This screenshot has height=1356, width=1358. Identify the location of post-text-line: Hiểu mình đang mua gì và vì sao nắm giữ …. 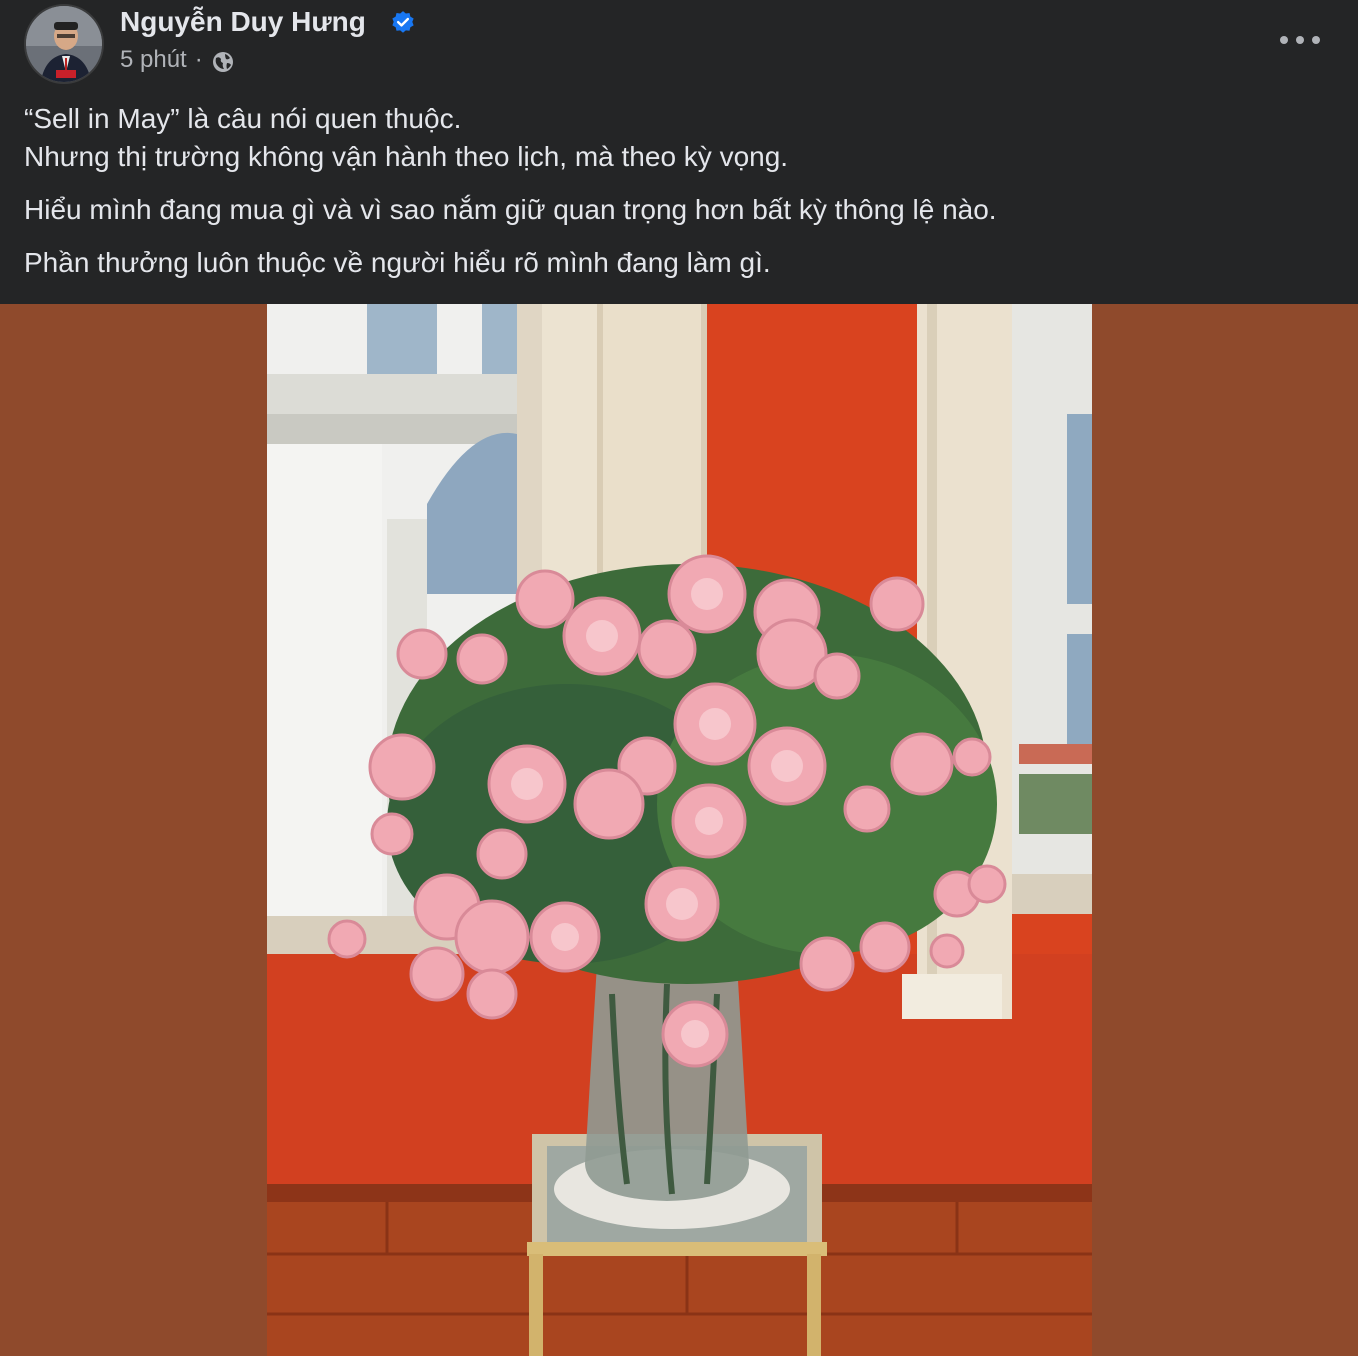
(510, 209).